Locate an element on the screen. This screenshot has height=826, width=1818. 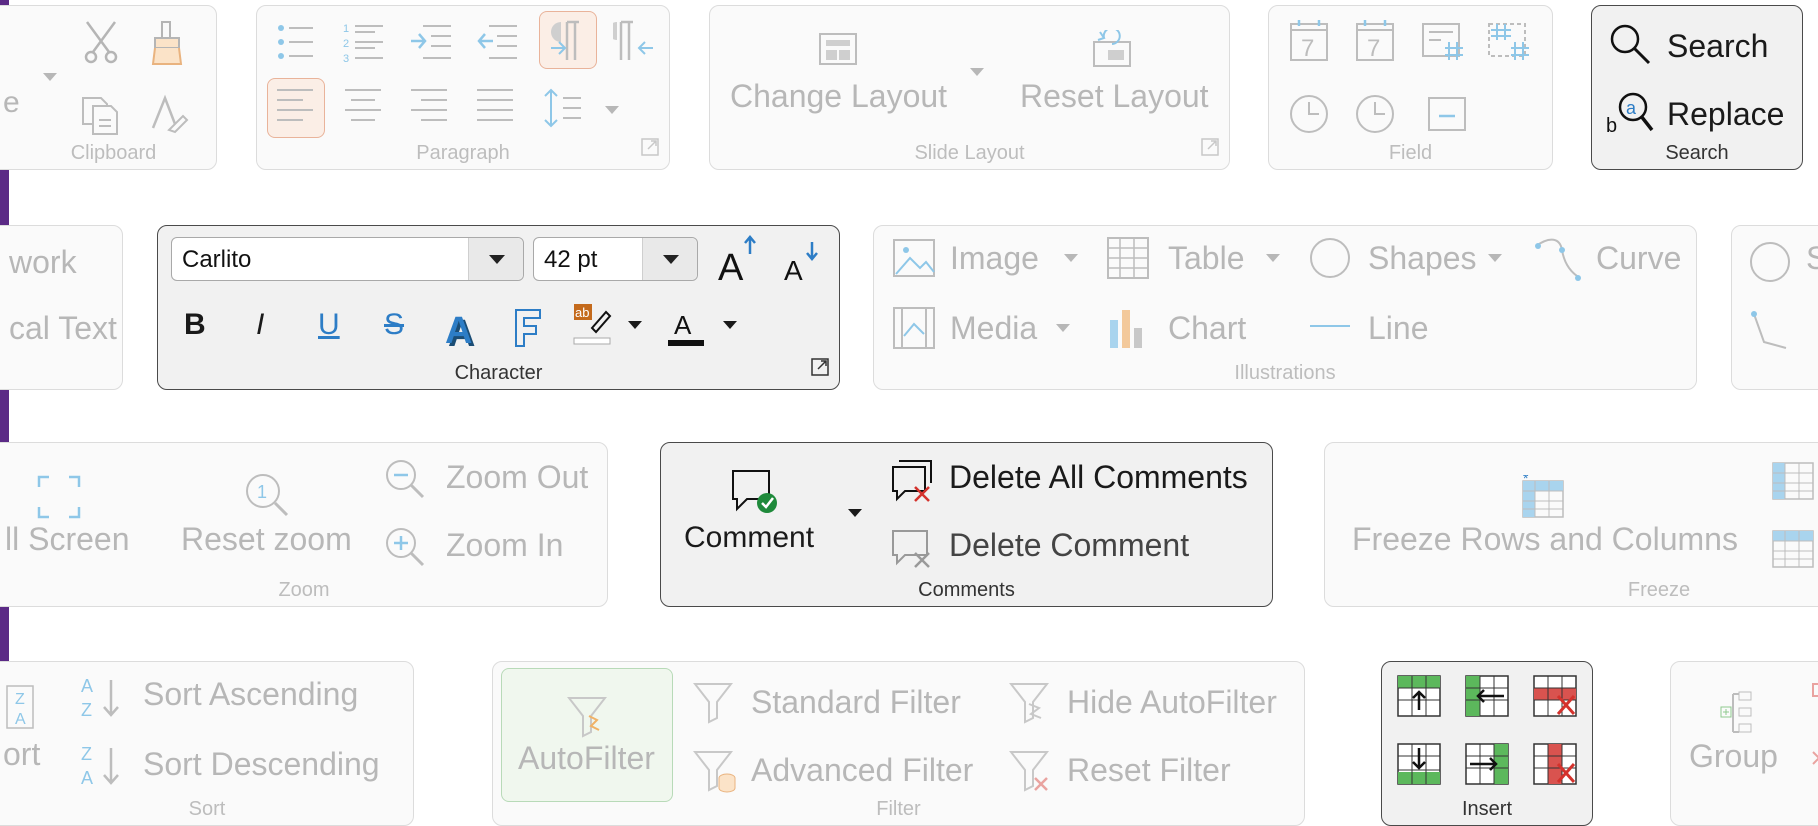
ungroup-icon-partial is located at coordinates (1814, 725).